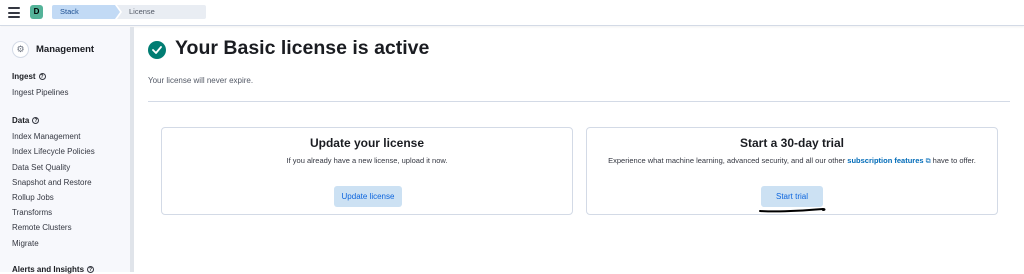 The width and height of the screenshot is (1024, 274). What do you see at coordinates (41, 167) in the screenshot?
I see `sidebar-item-data-set-quality: Data Set Quality` at bounding box center [41, 167].